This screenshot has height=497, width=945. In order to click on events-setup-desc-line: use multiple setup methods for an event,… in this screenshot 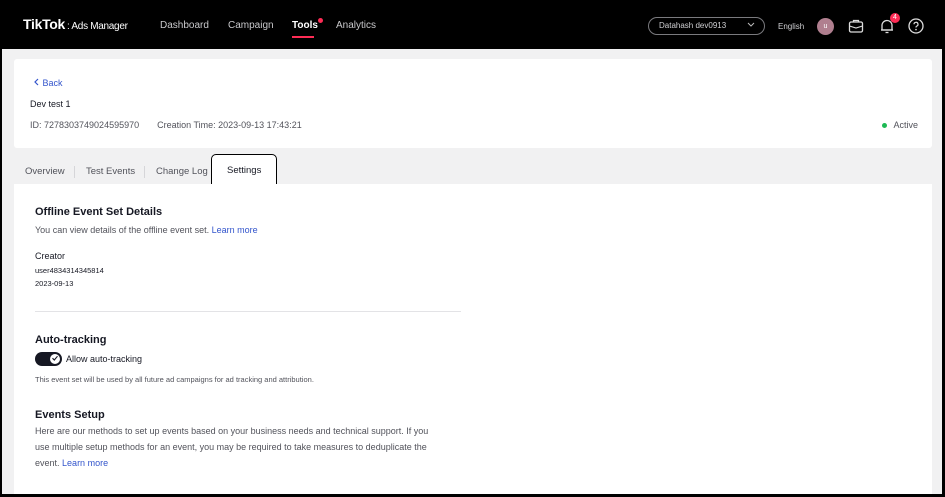, I will do `click(231, 447)`.